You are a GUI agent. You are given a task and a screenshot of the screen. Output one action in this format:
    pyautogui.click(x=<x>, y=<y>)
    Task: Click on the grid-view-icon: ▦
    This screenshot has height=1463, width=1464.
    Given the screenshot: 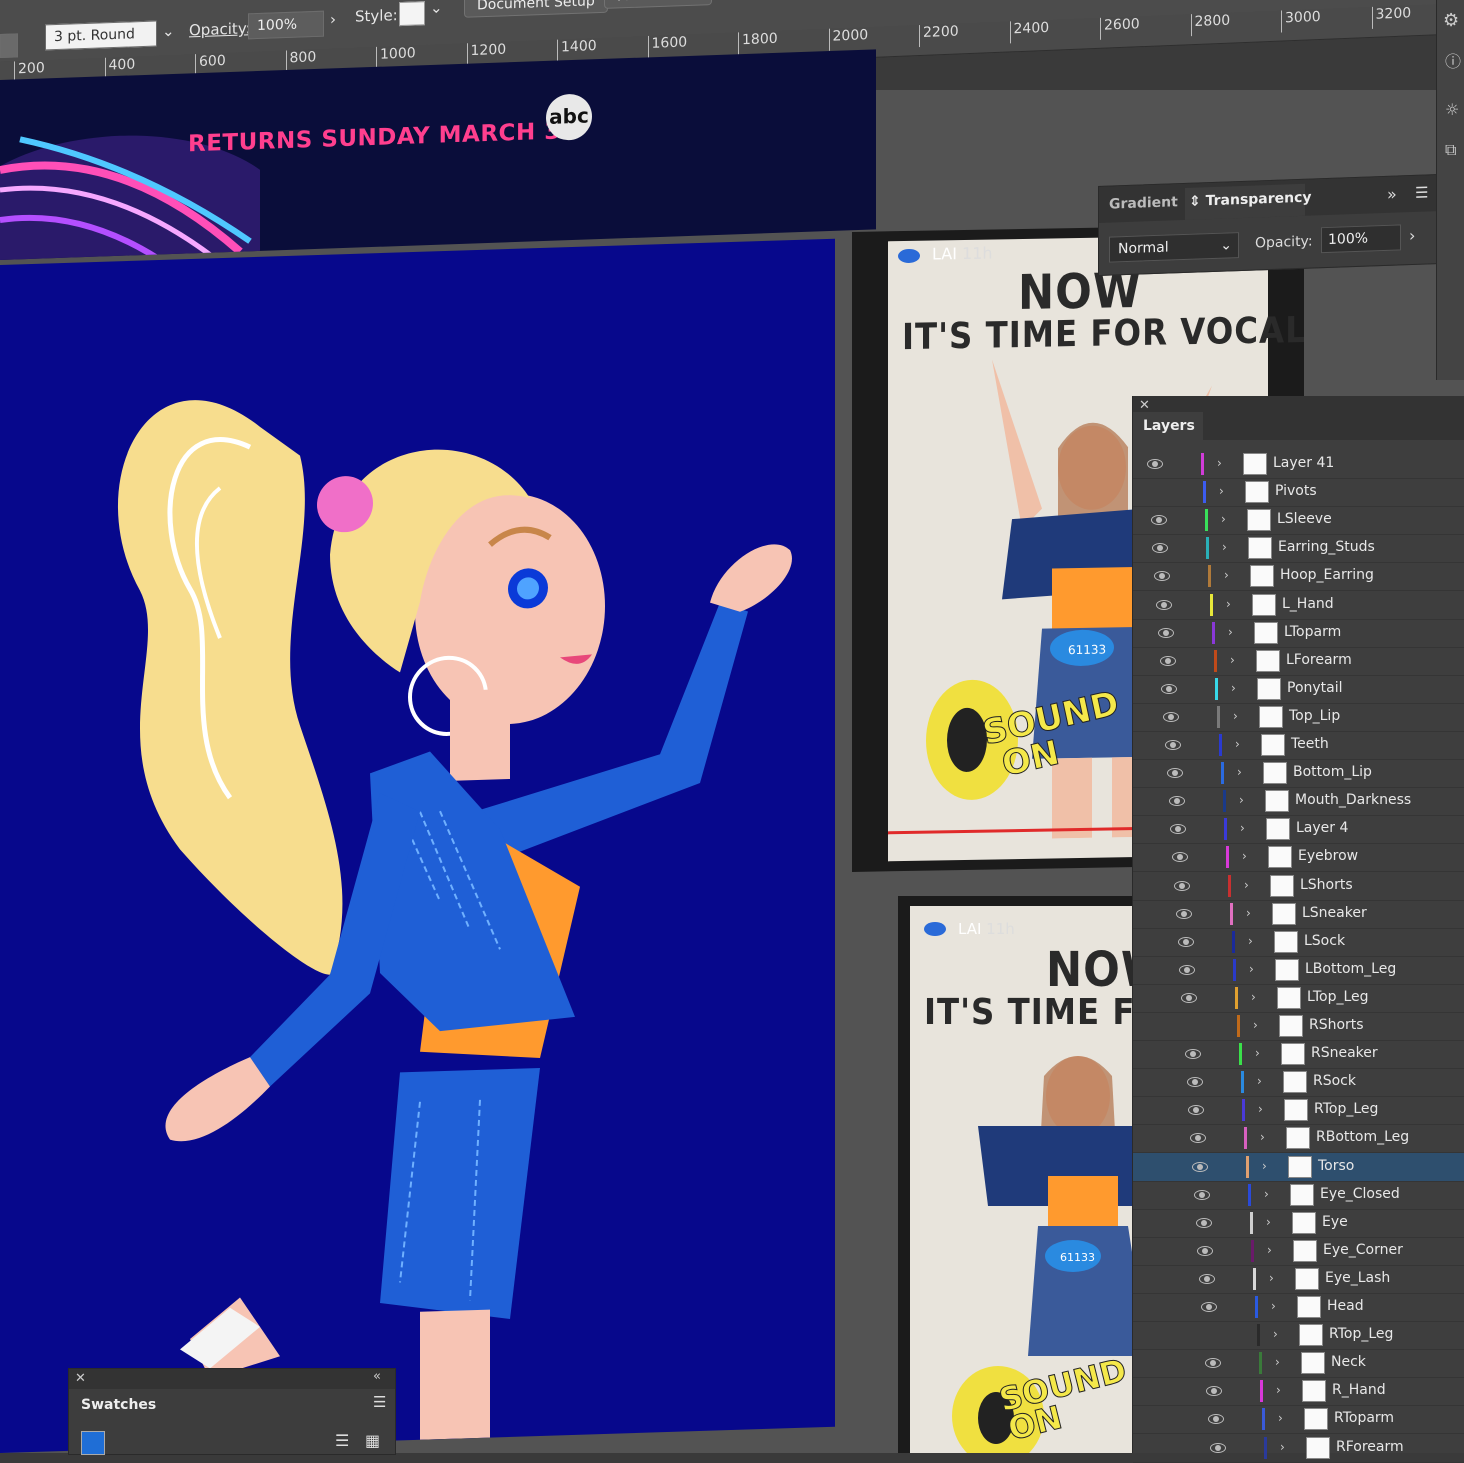 What is the action you would take?
    pyautogui.click(x=372, y=1440)
    